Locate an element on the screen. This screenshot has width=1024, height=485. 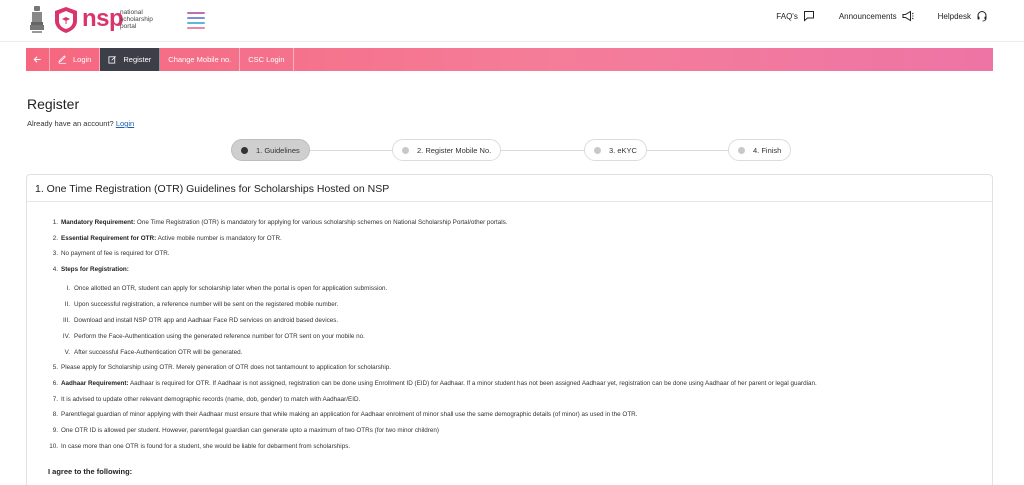
announcements-link: Announcements is located at coordinates (876, 16).